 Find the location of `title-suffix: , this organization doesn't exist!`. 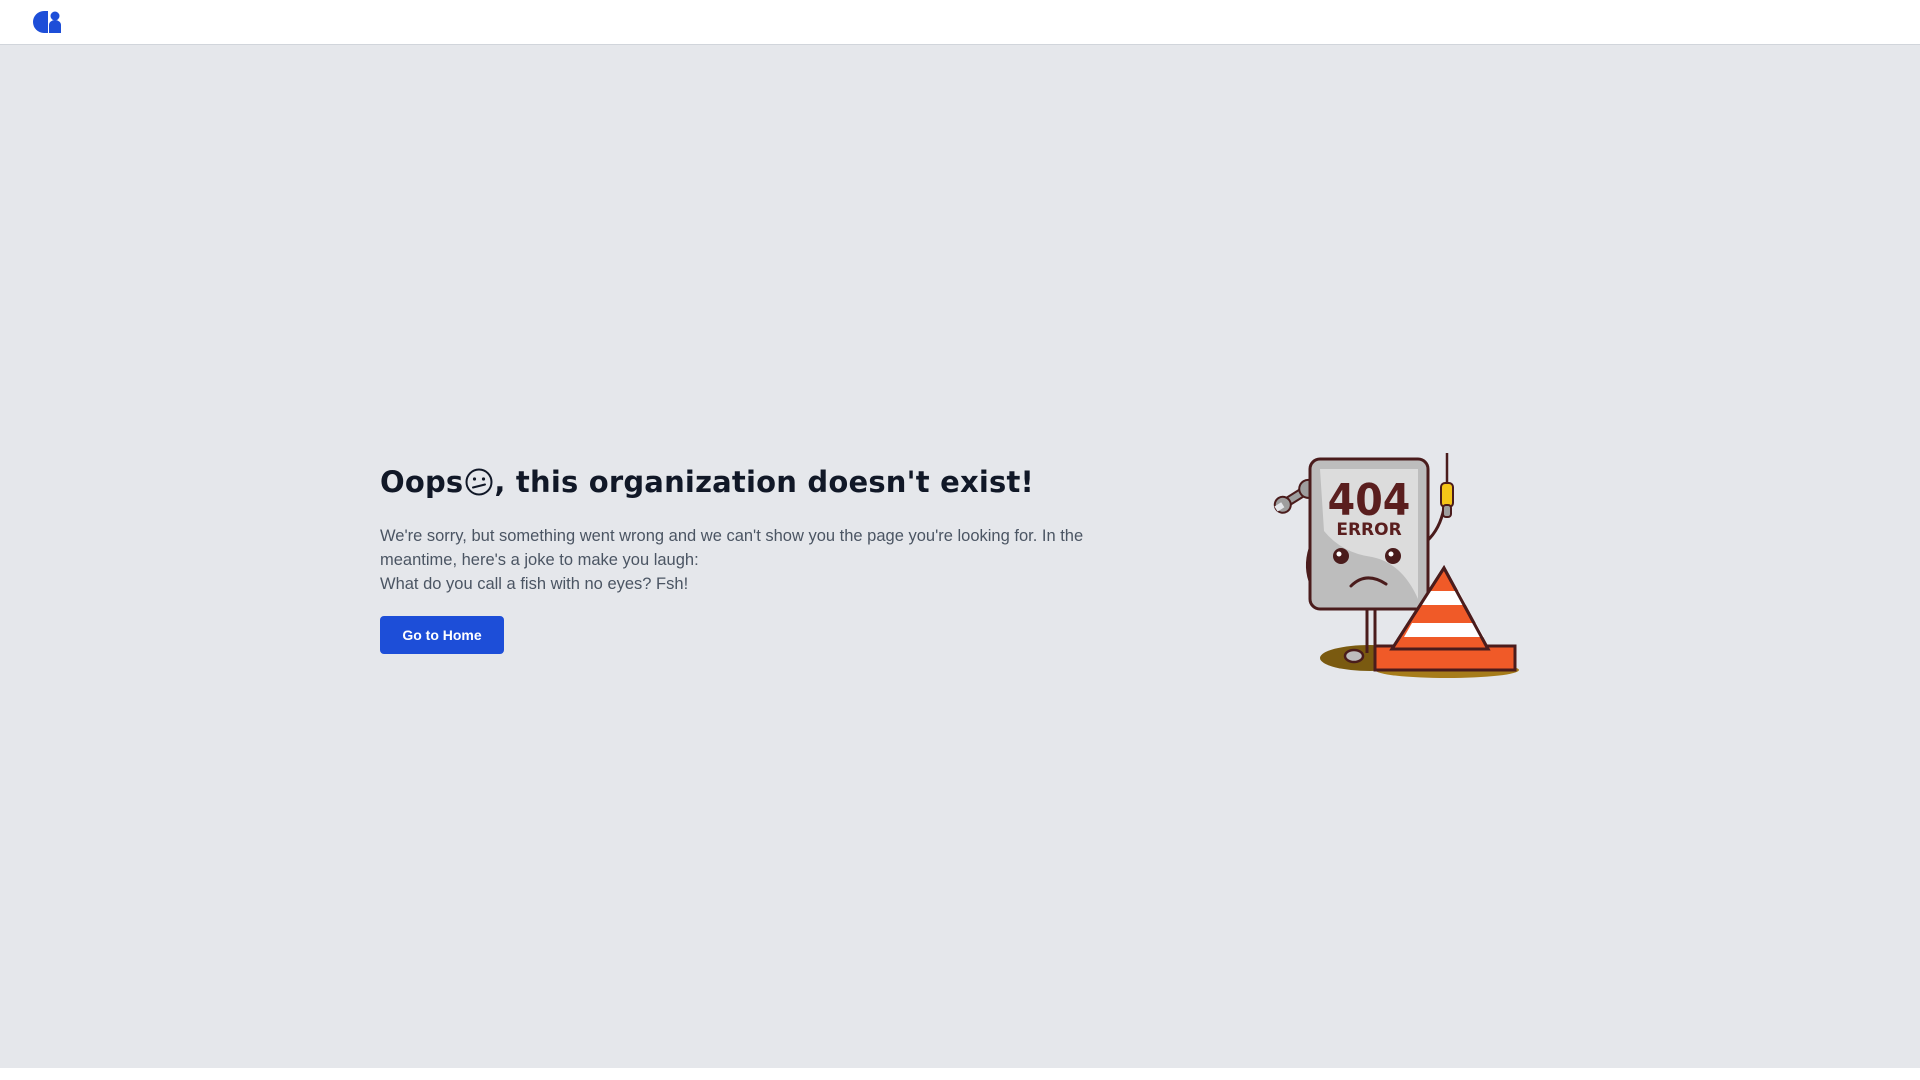

title-suffix: , this organization doesn't exist! is located at coordinates (764, 482).